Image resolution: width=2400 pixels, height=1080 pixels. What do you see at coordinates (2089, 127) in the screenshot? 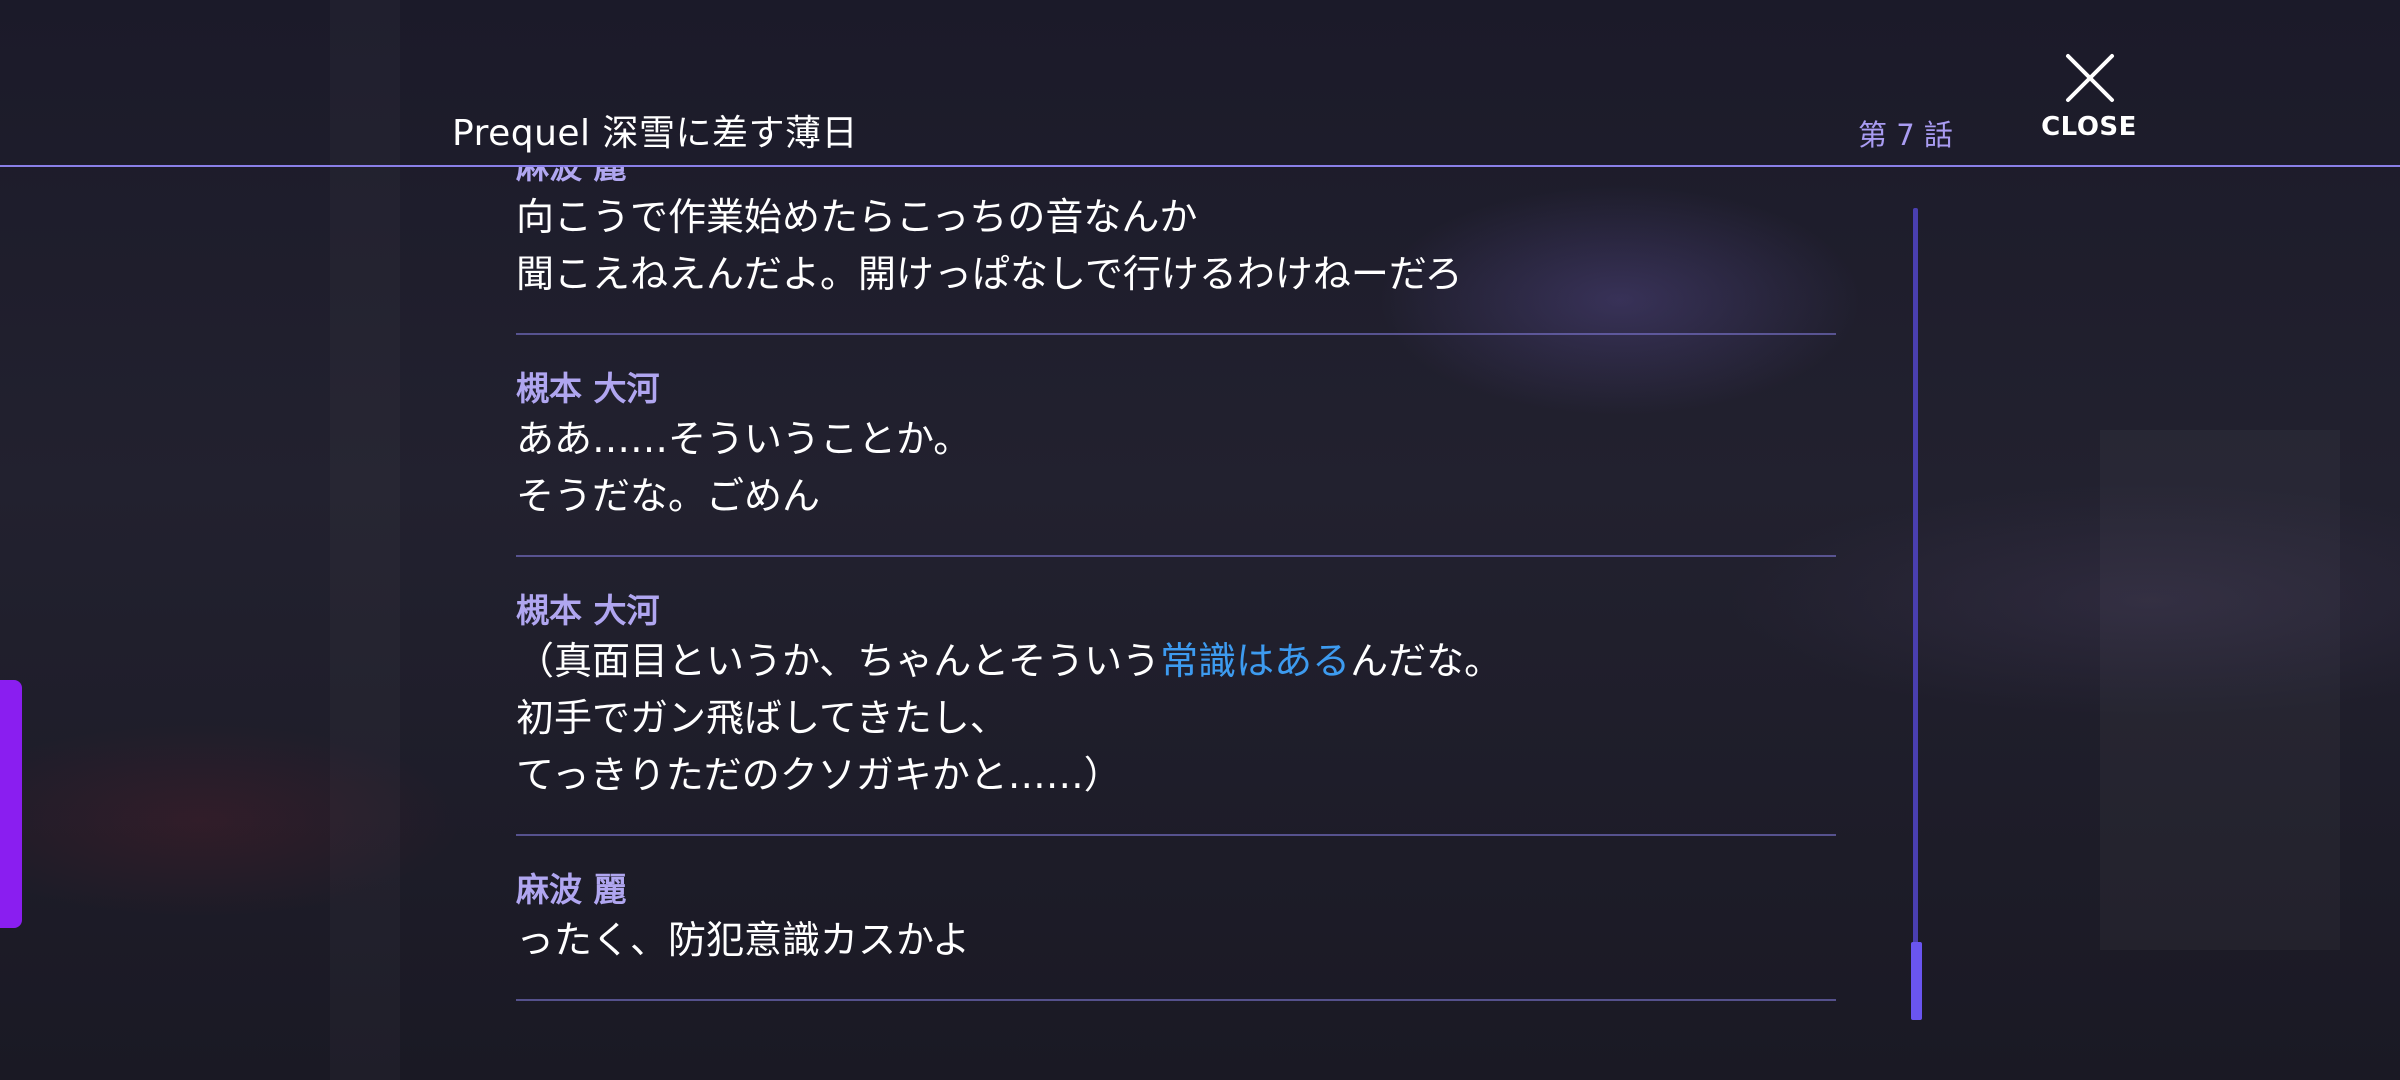
I see `close-label: CLOSE` at bounding box center [2089, 127].